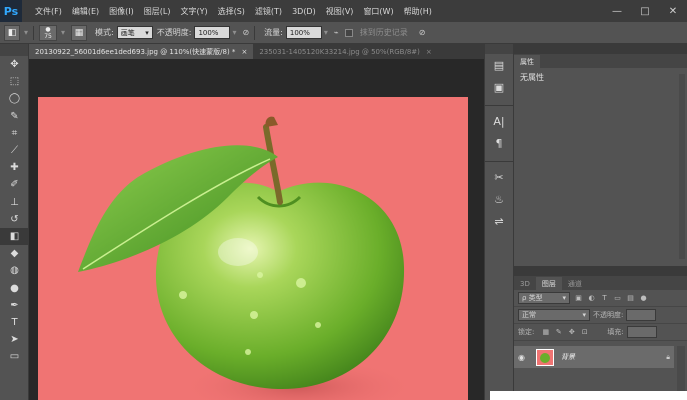 The width and height of the screenshot is (687, 400). Describe the element at coordinates (525, 283) in the screenshot. I see `tab-3d: 3D` at that location.